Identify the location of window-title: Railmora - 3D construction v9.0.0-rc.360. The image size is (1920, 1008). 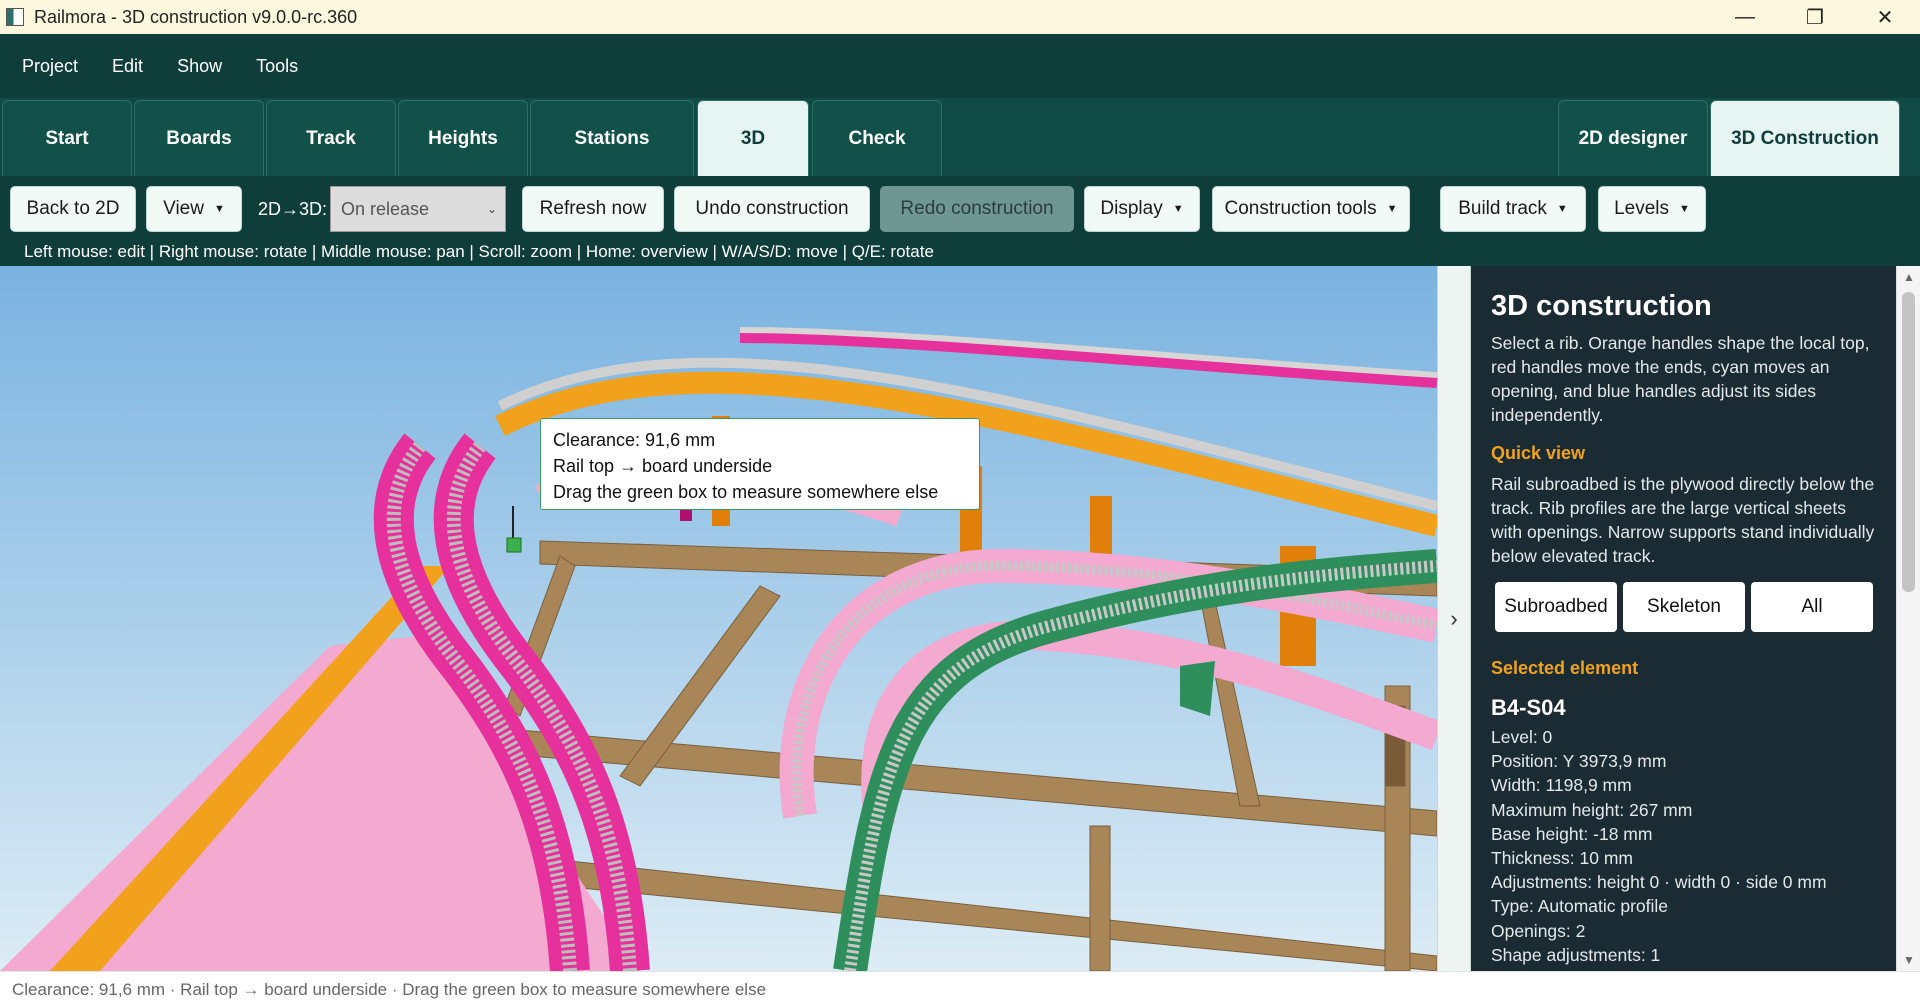
(196, 16).